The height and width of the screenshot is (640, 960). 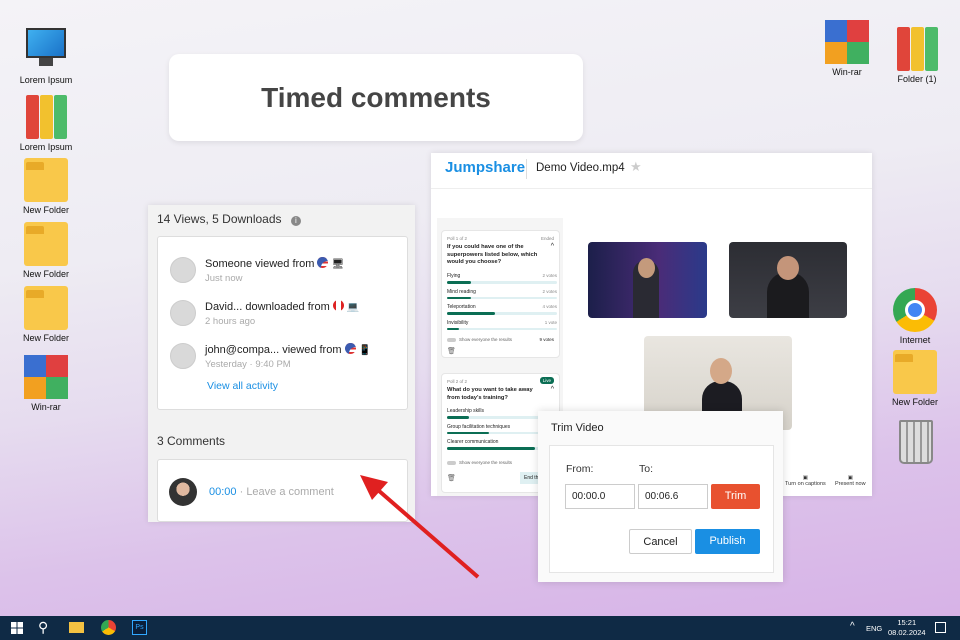 I want to click on search-icon: ⚲, so click(x=43, y=627).